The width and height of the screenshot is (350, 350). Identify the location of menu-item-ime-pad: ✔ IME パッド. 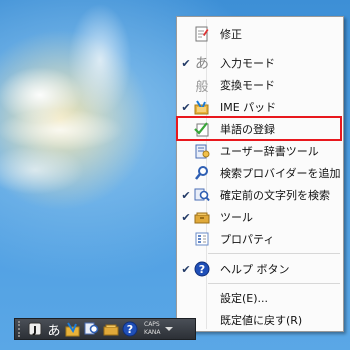
(260, 107).